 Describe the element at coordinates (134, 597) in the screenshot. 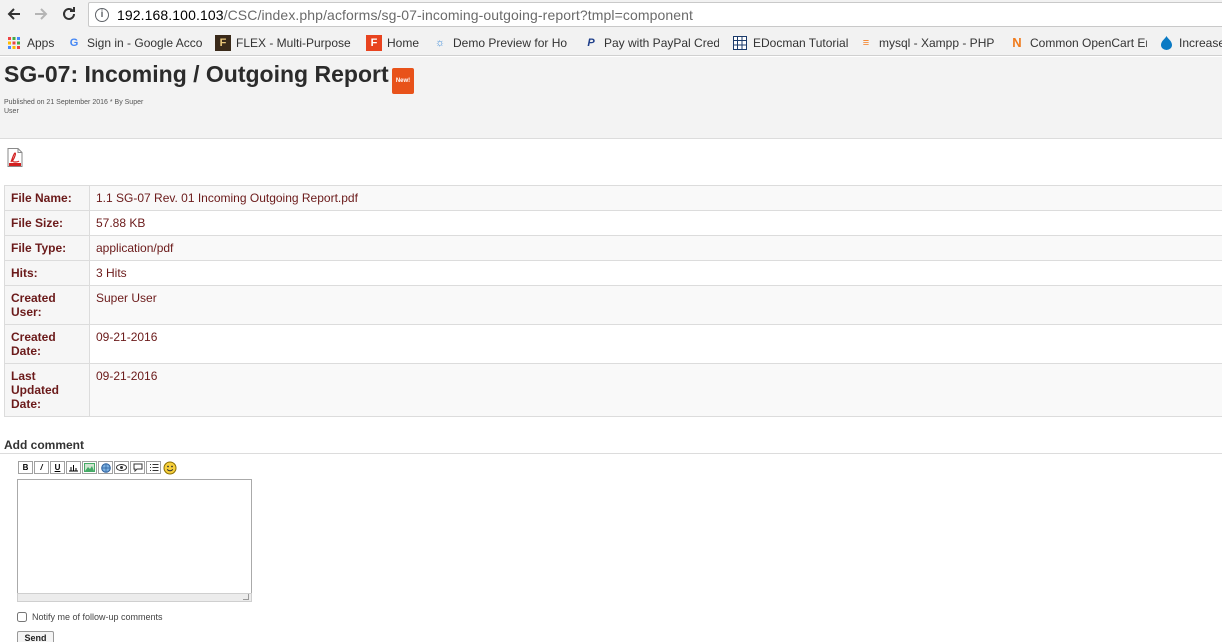

I see `textarea-resize-handle` at that location.